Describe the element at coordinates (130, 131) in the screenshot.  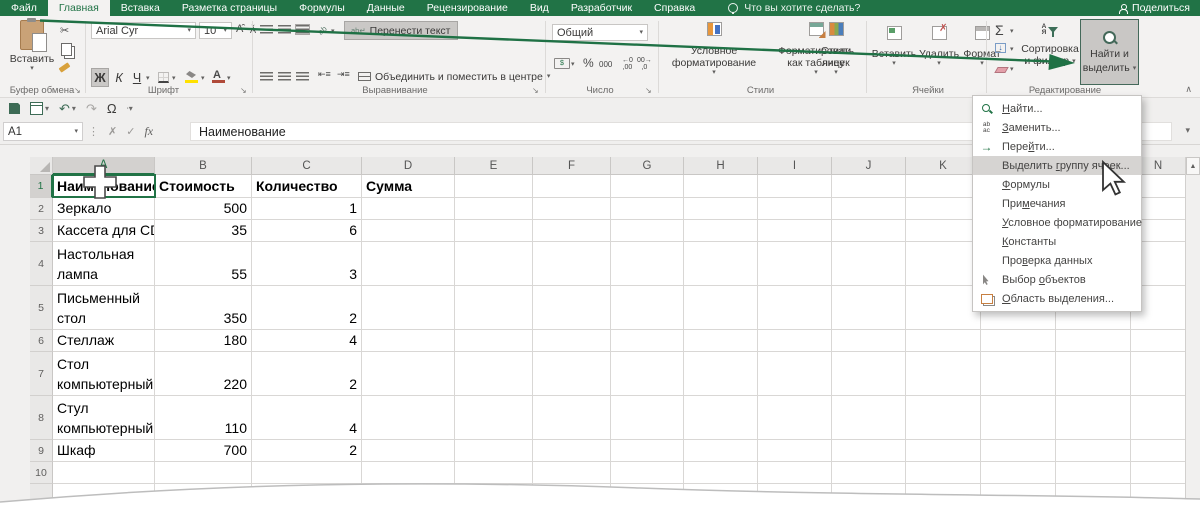
I see `enter-icon: ✓` at that location.